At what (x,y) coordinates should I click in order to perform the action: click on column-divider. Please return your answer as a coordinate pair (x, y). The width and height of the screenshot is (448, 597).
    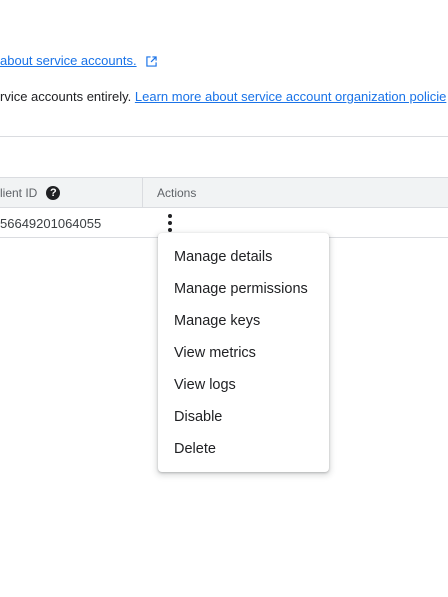
    Looking at the image, I should click on (142, 192).